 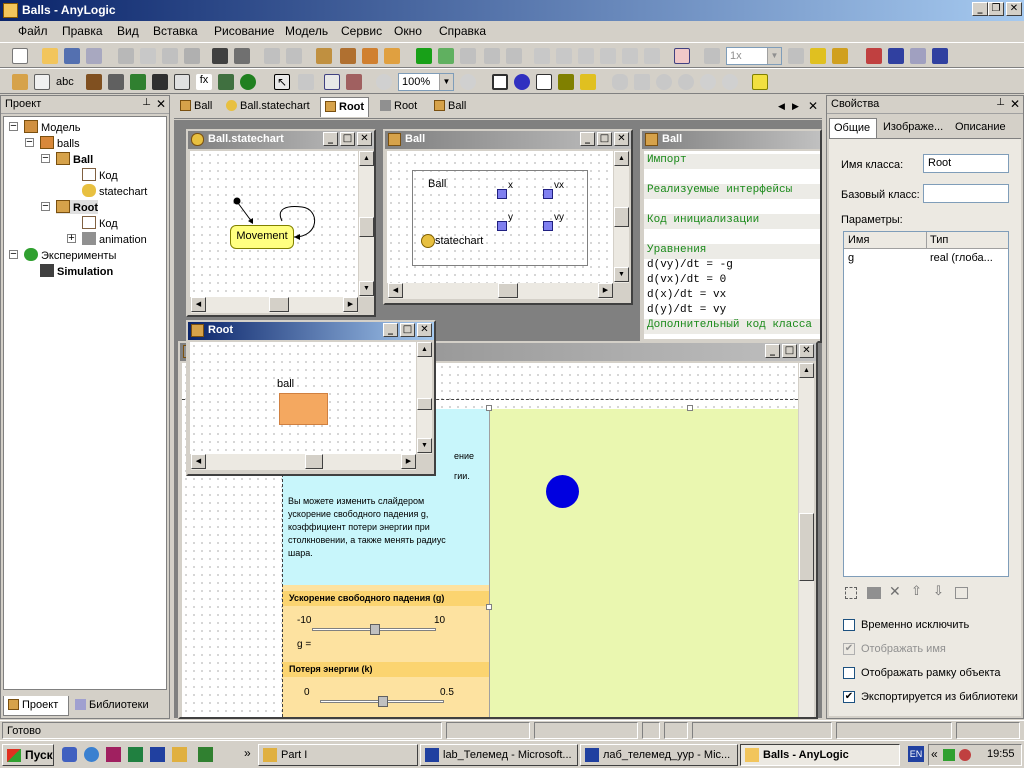 What do you see at coordinates (949, 755) in the screenshot?
I see `network-icon` at bounding box center [949, 755].